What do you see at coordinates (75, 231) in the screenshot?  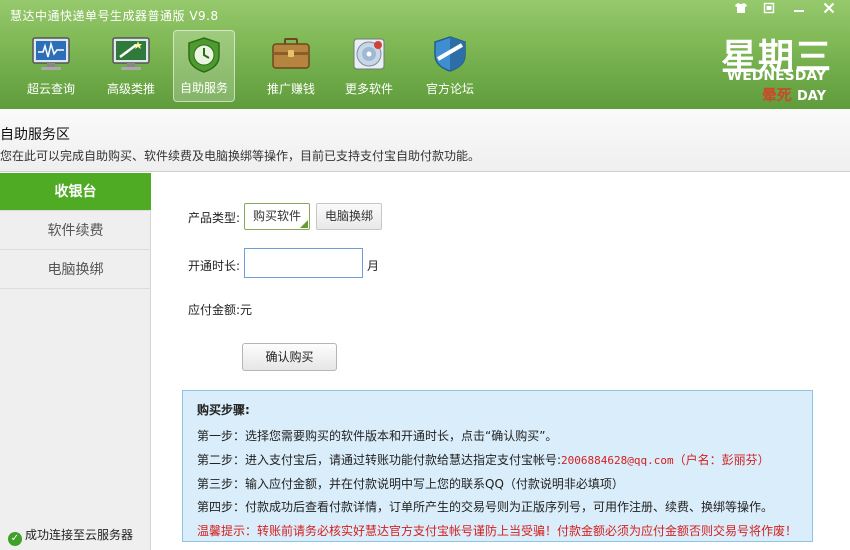 I see `sidebar-item-renewal: 软件续费` at bounding box center [75, 231].